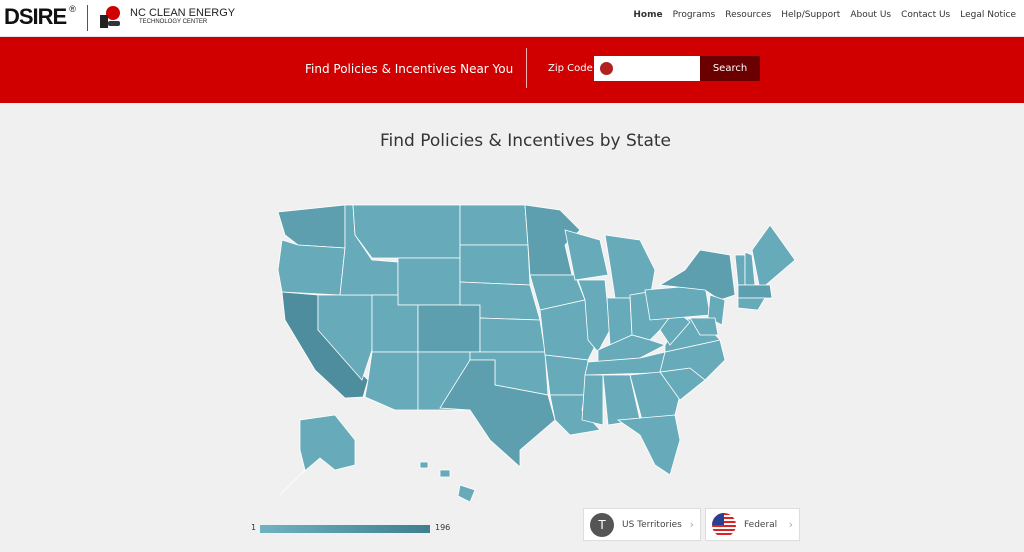 This screenshot has width=1024, height=552. Describe the element at coordinates (740, 270) in the screenshot. I see `state-vt` at that location.